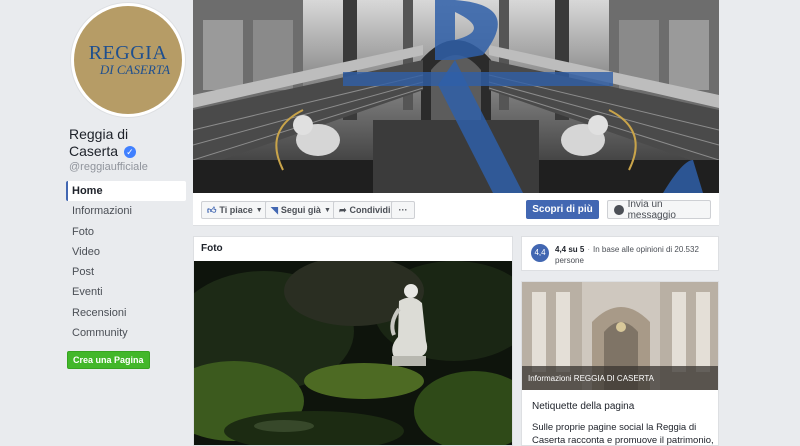  I want to click on follow-button: ◥ Segui già ▼, so click(301, 210).